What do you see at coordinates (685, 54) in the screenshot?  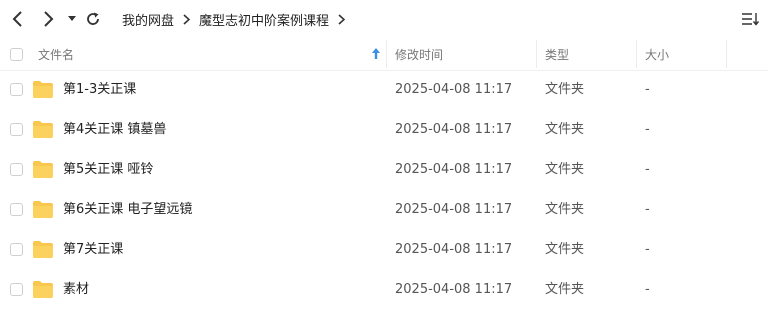 I see `column-header-size: 大小` at bounding box center [685, 54].